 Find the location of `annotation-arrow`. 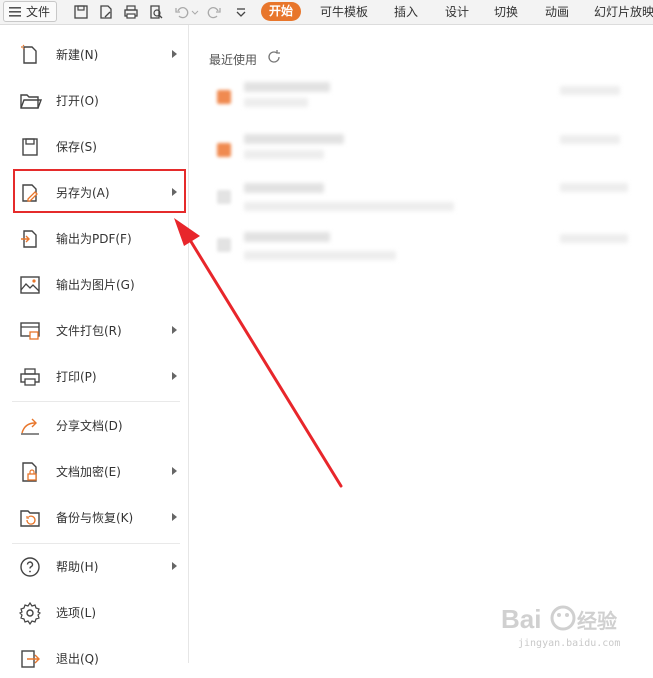

annotation-arrow is located at coordinates (258, 353).